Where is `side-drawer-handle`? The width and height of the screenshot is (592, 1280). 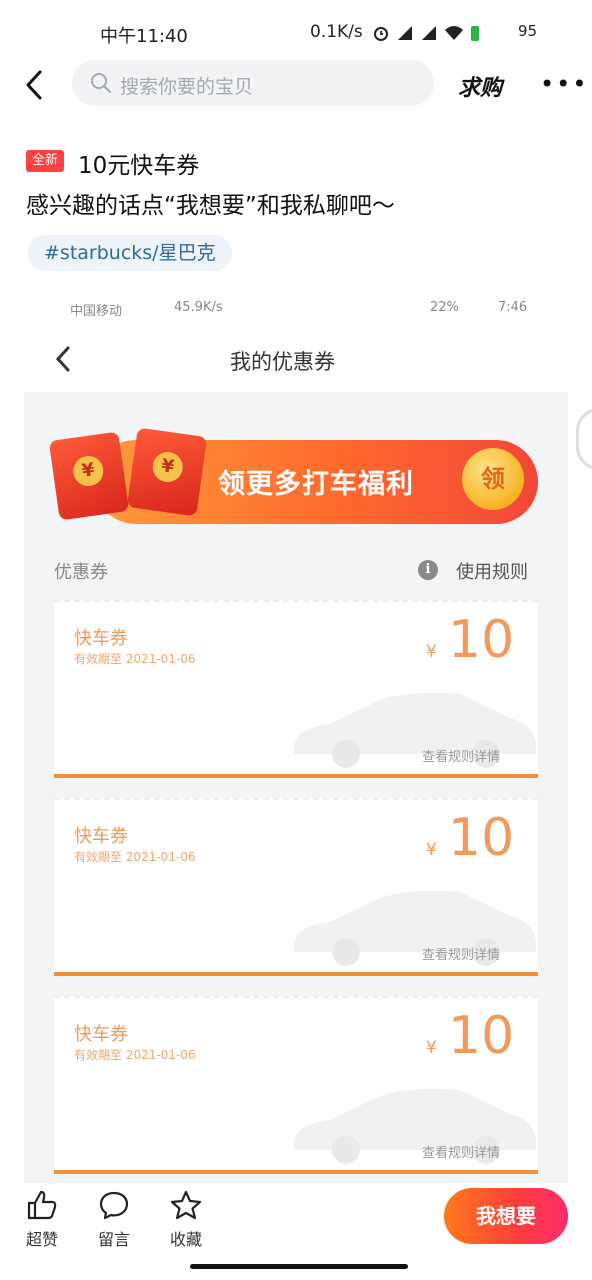 side-drawer-handle is located at coordinates (584, 439).